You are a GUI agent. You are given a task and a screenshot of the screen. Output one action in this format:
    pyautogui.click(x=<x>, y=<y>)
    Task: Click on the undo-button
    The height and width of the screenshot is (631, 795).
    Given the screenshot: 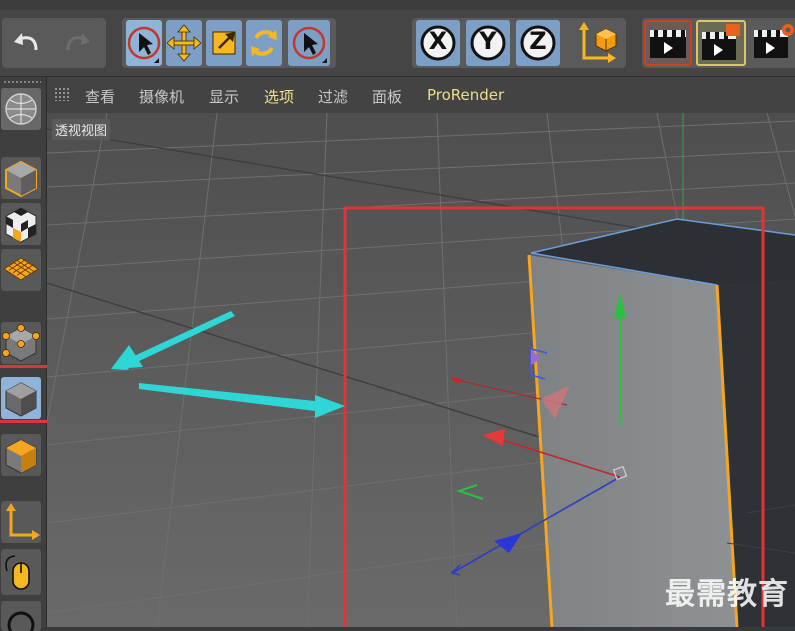 What is the action you would take?
    pyautogui.click(x=28, y=43)
    